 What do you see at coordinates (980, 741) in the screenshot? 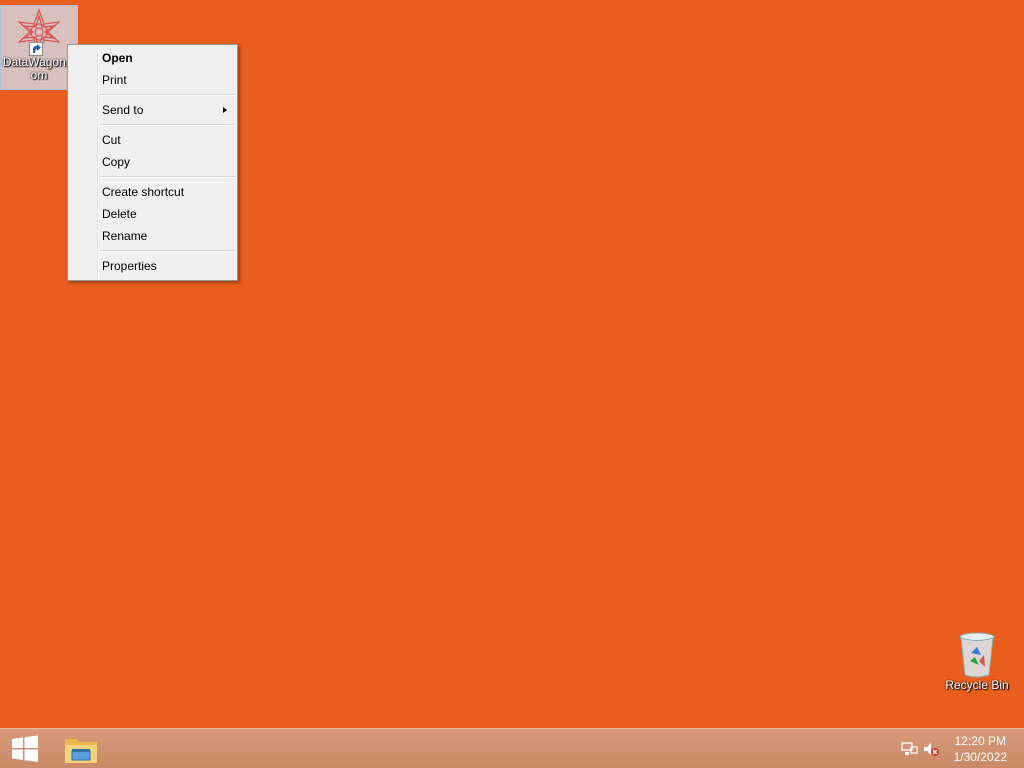
I see `clock-time: 12:20 PM` at bounding box center [980, 741].